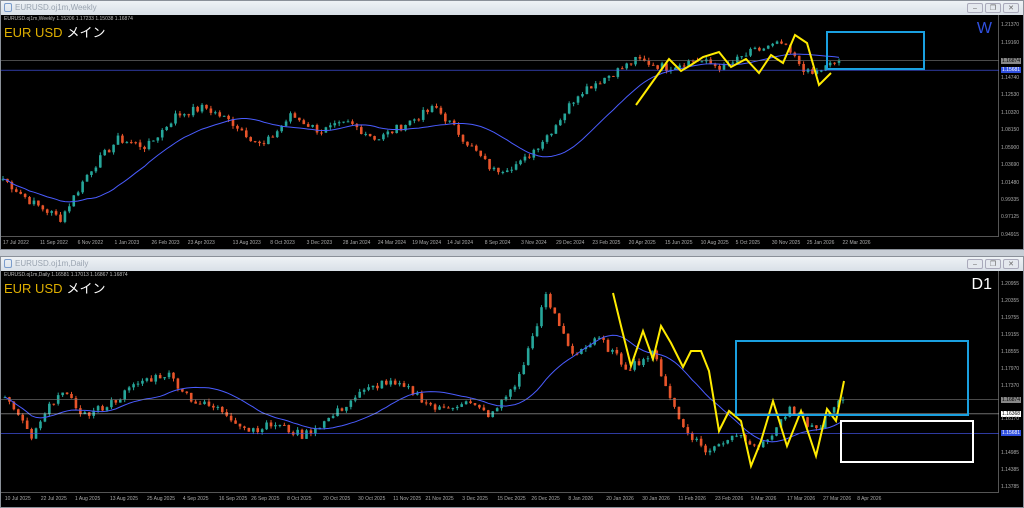  Describe the element at coordinates (87, 499) in the screenshot. I see `time-tick-label: 1 Aug 2025` at that location.